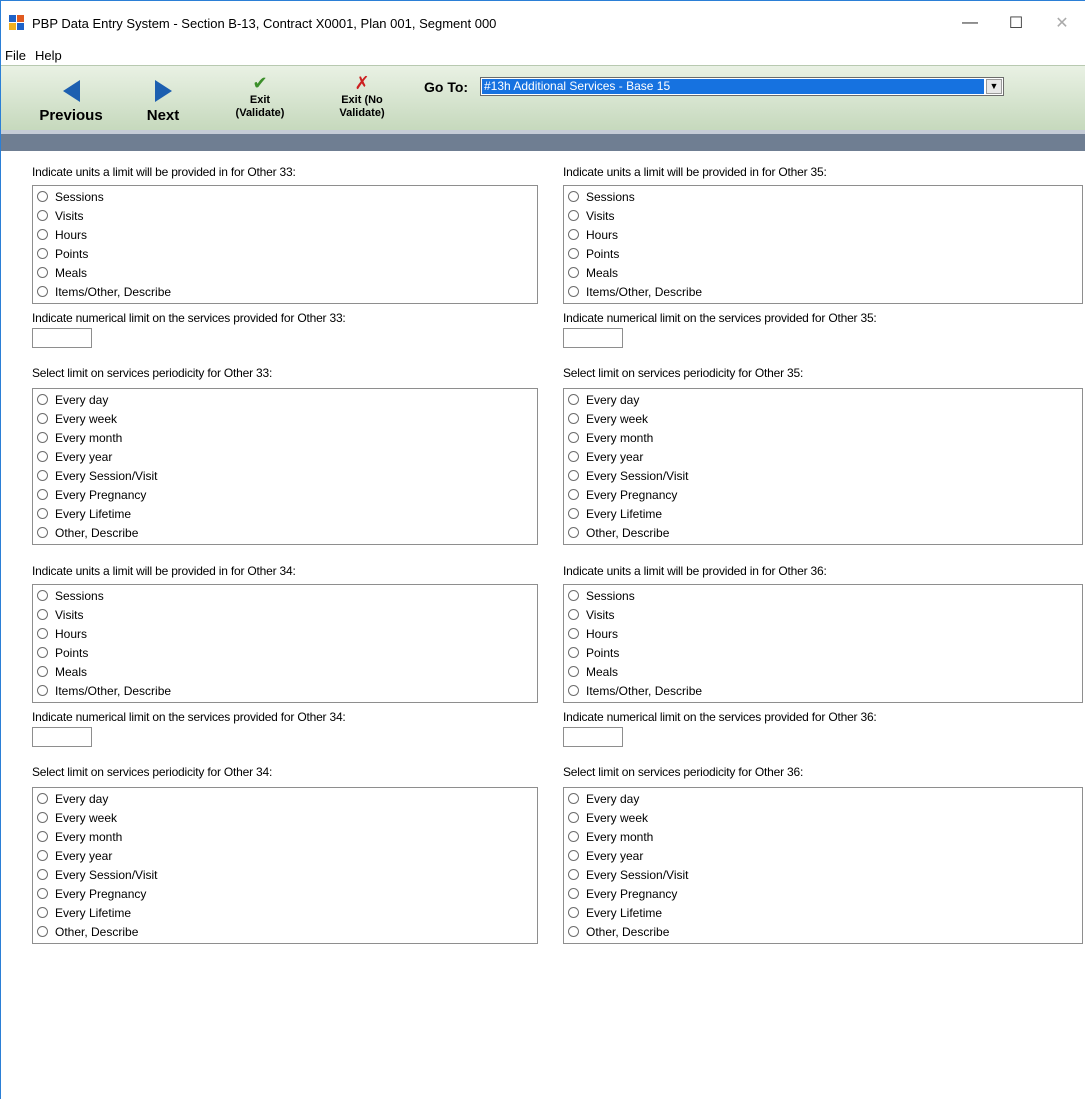 The height and width of the screenshot is (1099, 1085). What do you see at coordinates (742, 86) in the screenshot?
I see `goto-dropdown: #13h Additional Services - Base 15 ▼` at bounding box center [742, 86].